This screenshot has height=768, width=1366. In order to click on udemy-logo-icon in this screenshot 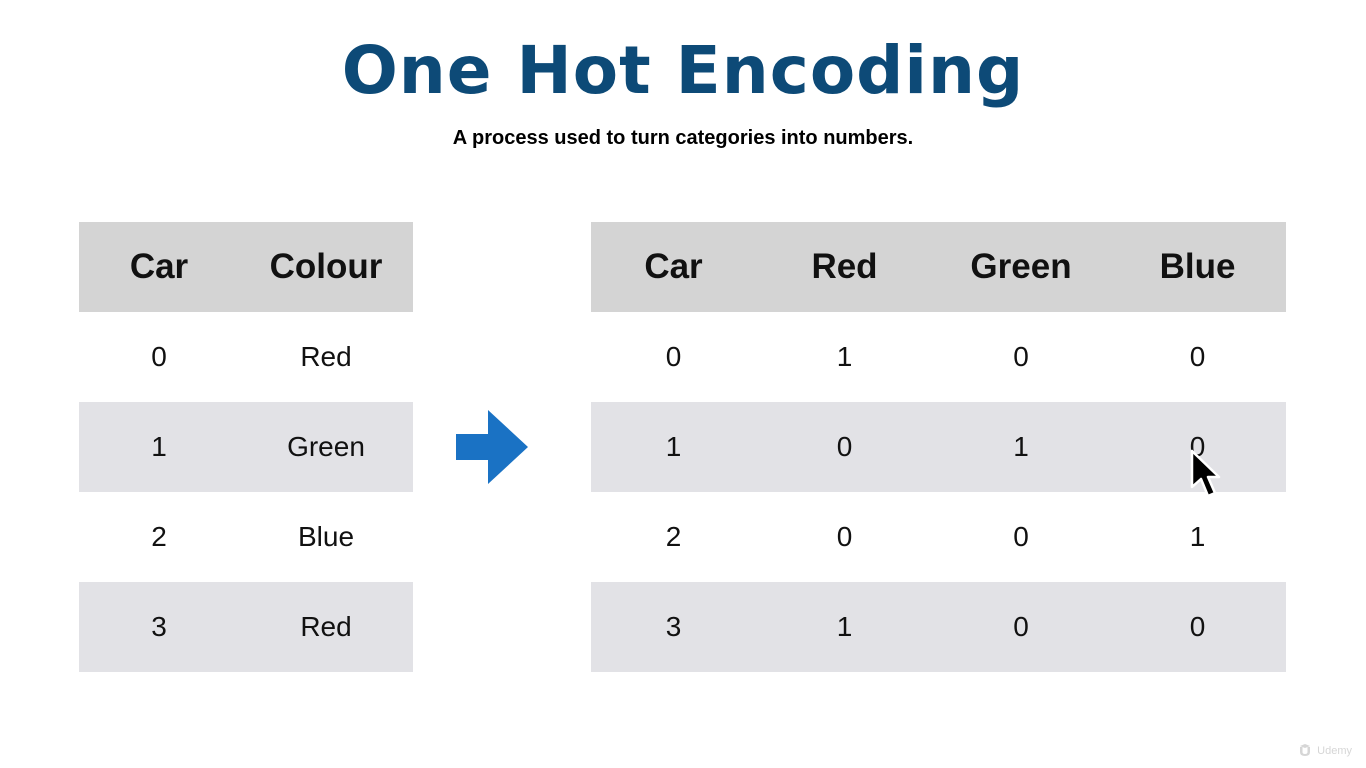, I will do `click(1305, 750)`.